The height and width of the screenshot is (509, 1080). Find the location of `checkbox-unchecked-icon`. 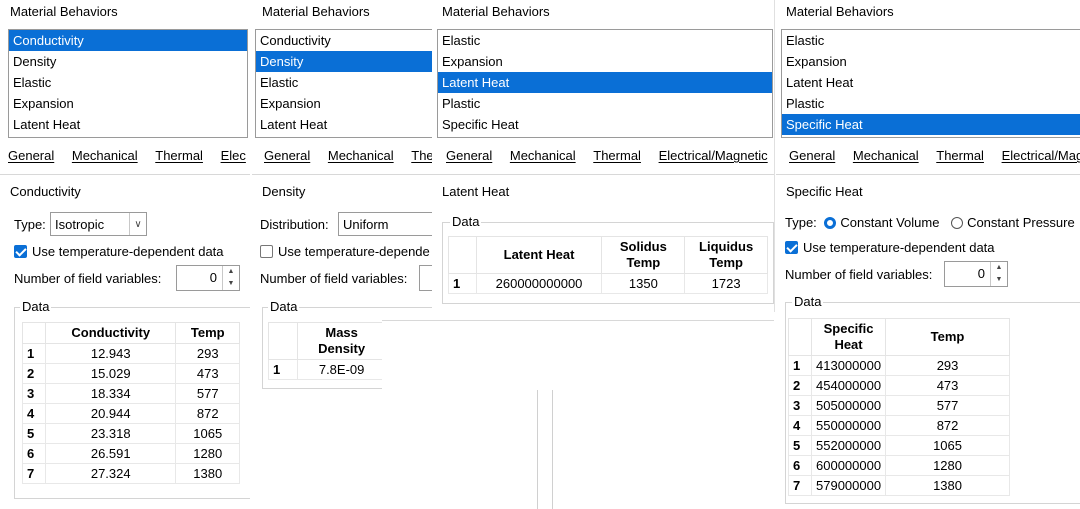

checkbox-unchecked-icon is located at coordinates (266, 251).